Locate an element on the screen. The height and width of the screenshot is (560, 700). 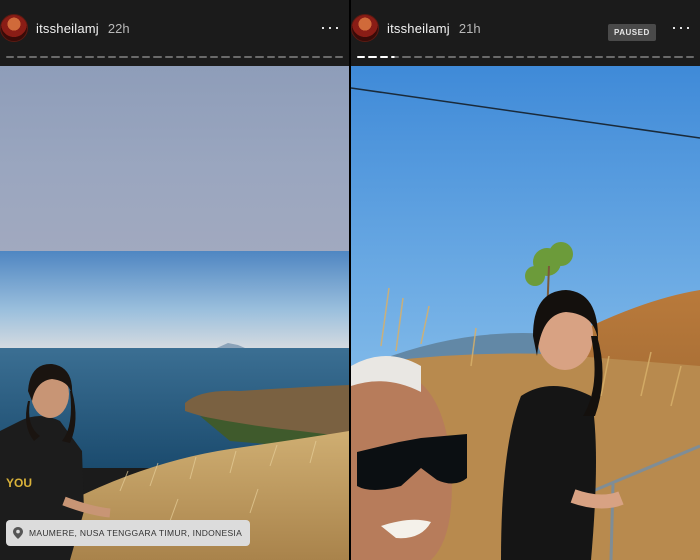
post-time: 21h is located at coordinates (469, 28).